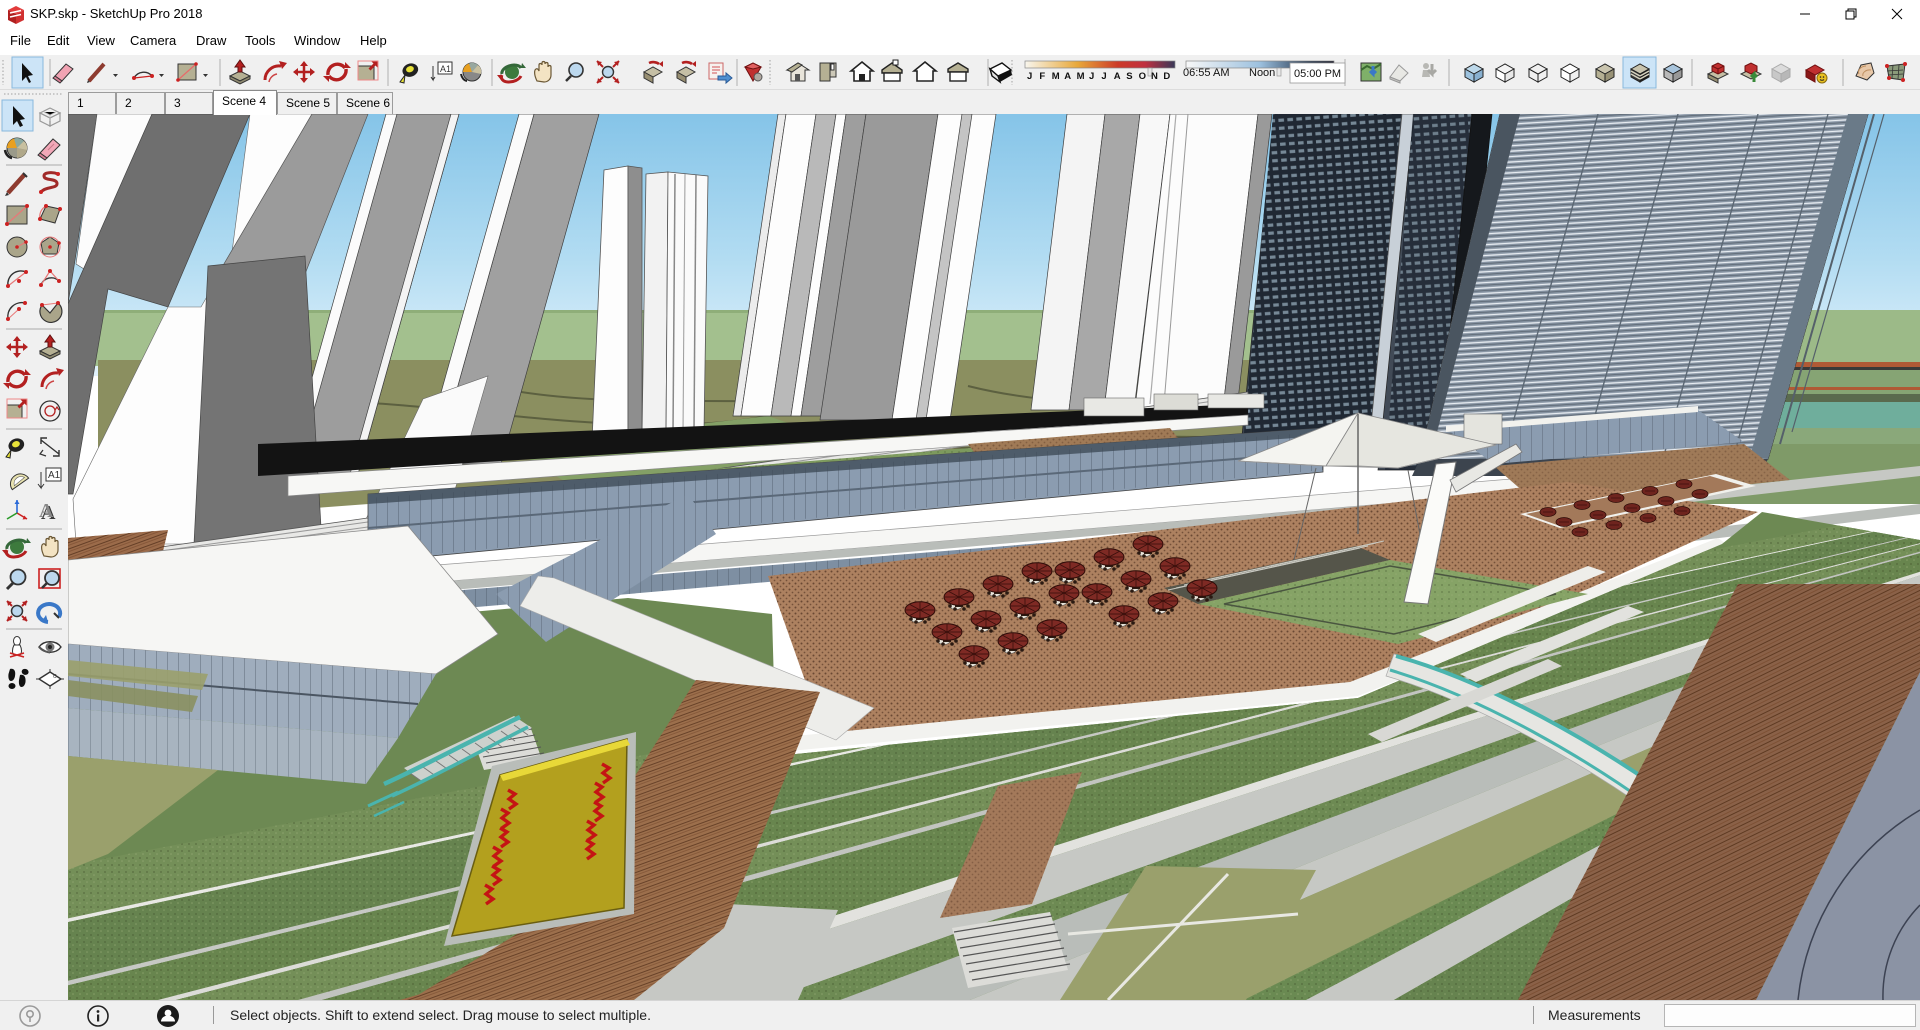 The image size is (1920, 1030). I want to click on svg-text: F, so click(1042, 76).